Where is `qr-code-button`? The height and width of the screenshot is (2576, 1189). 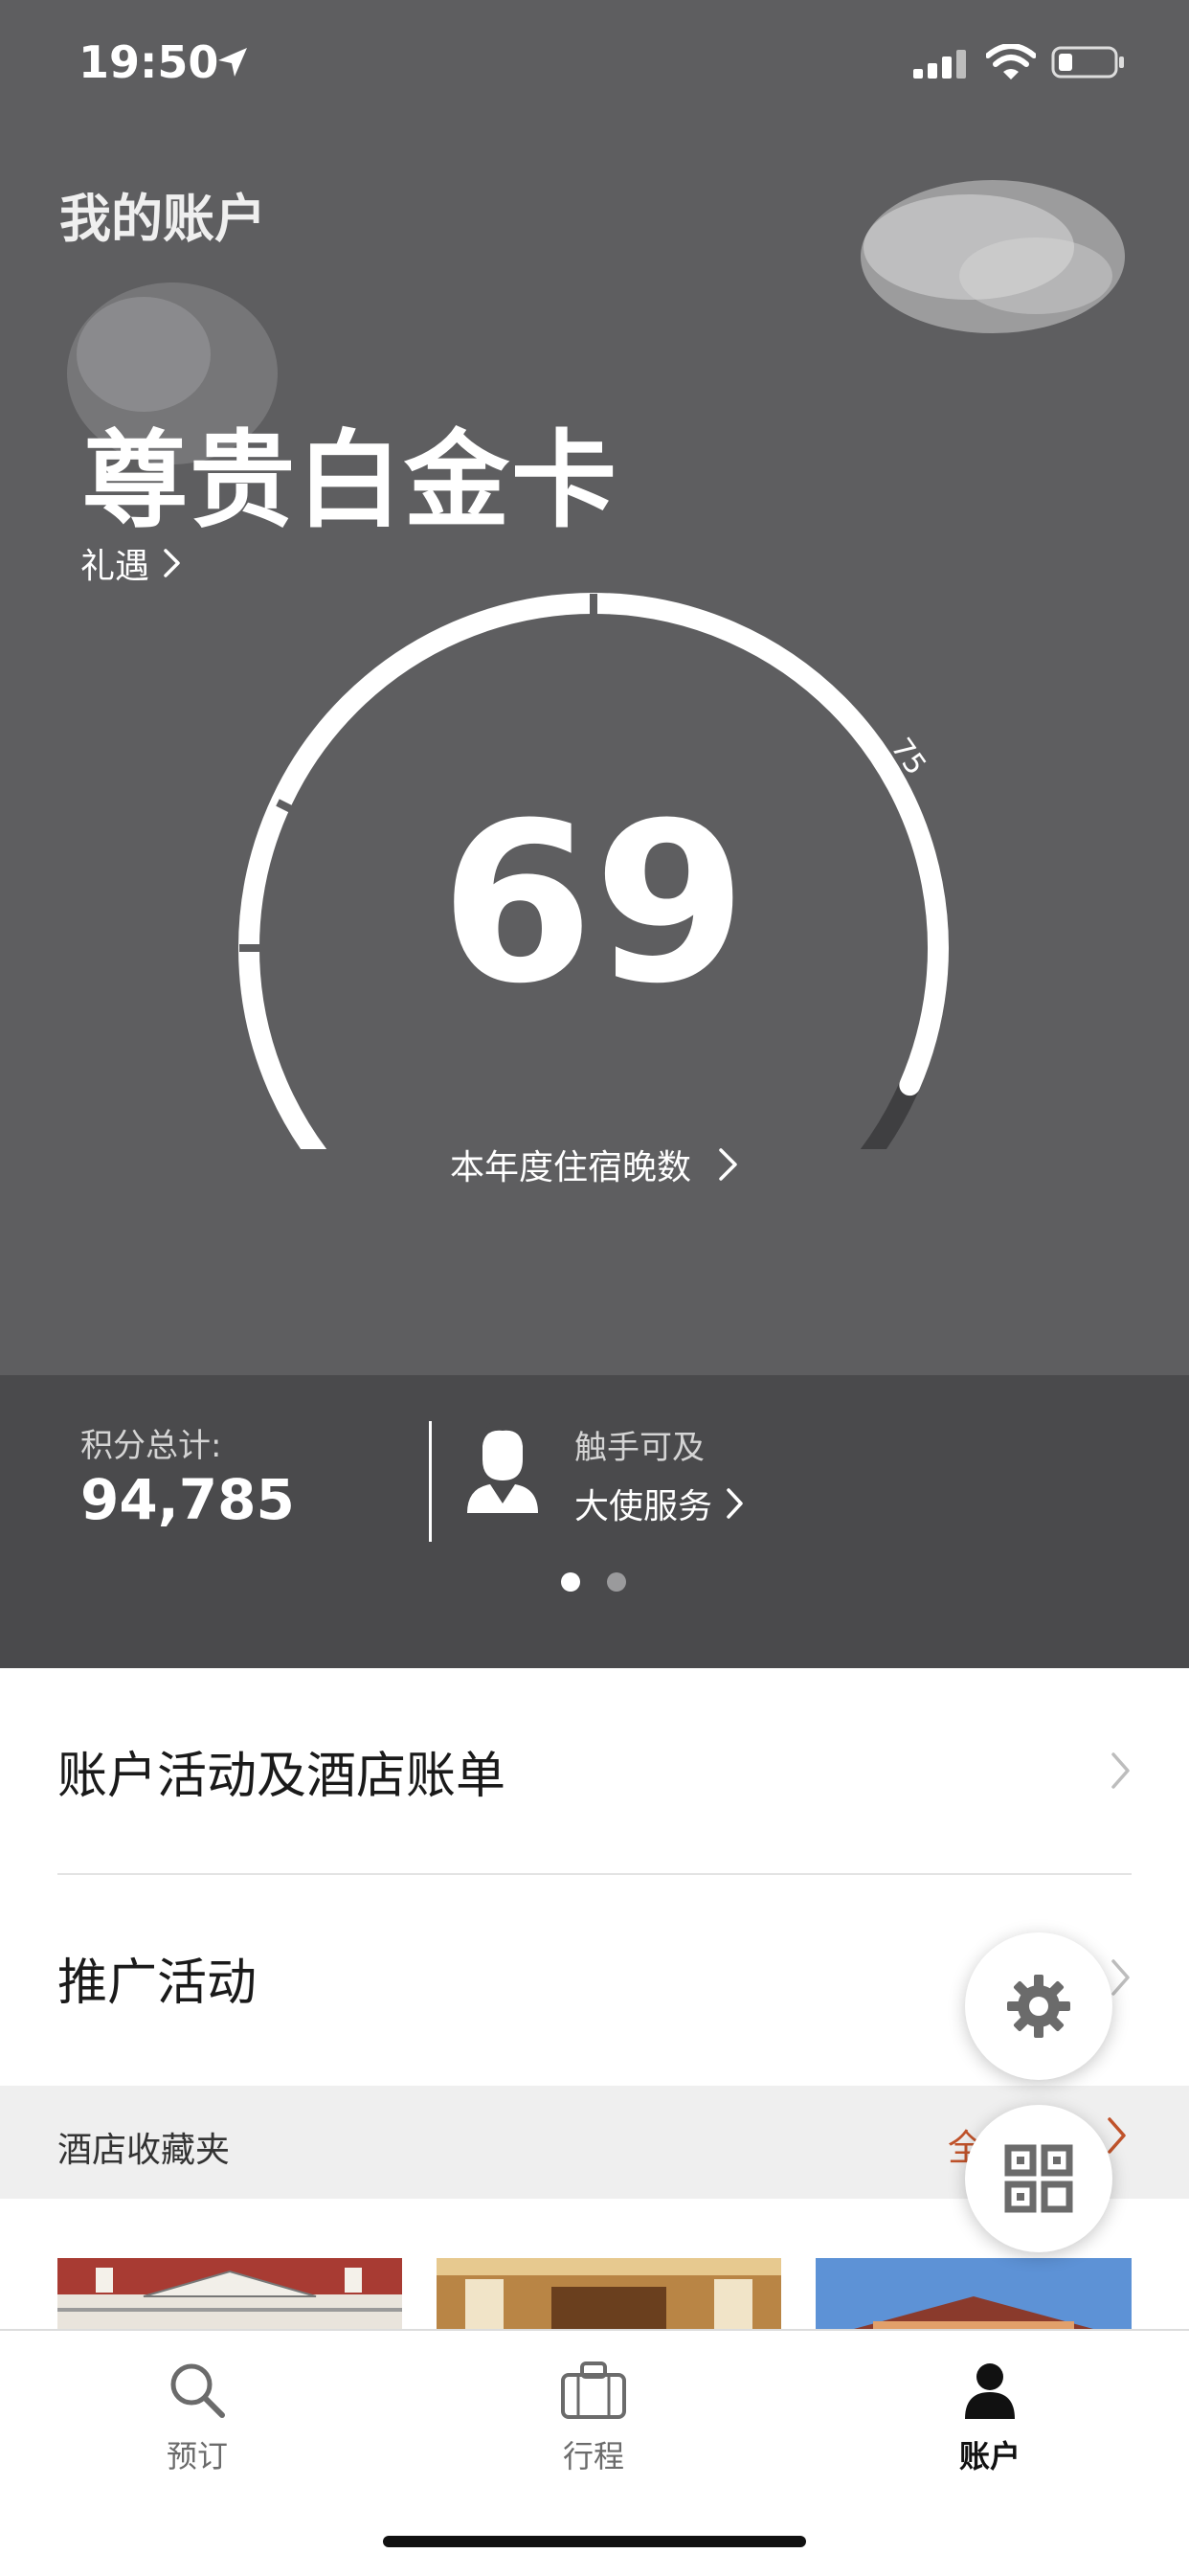 qr-code-button is located at coordinates (1038, 2178).